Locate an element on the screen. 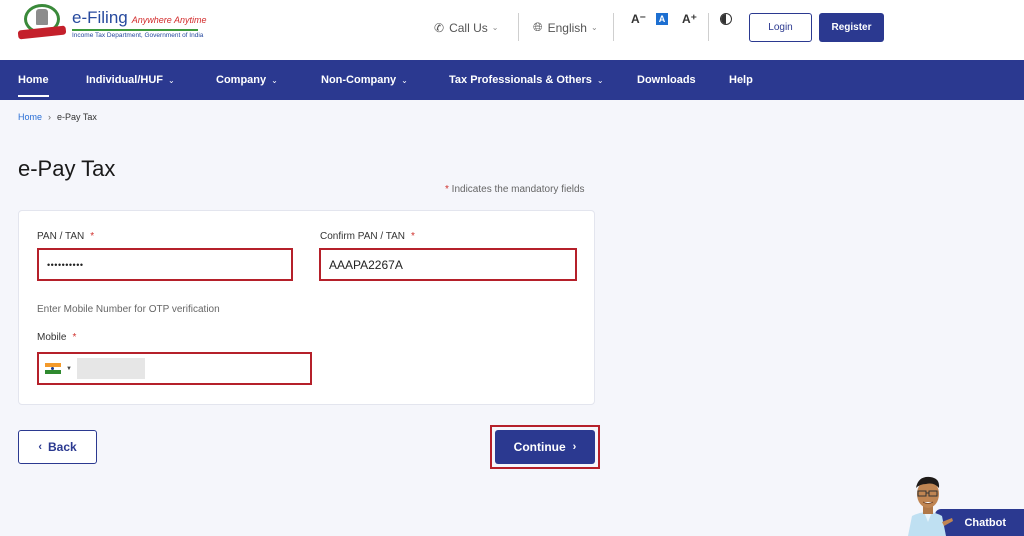  otp-hint: Enter Mobile Number for OTP verification is located at coordinates (128, 309).